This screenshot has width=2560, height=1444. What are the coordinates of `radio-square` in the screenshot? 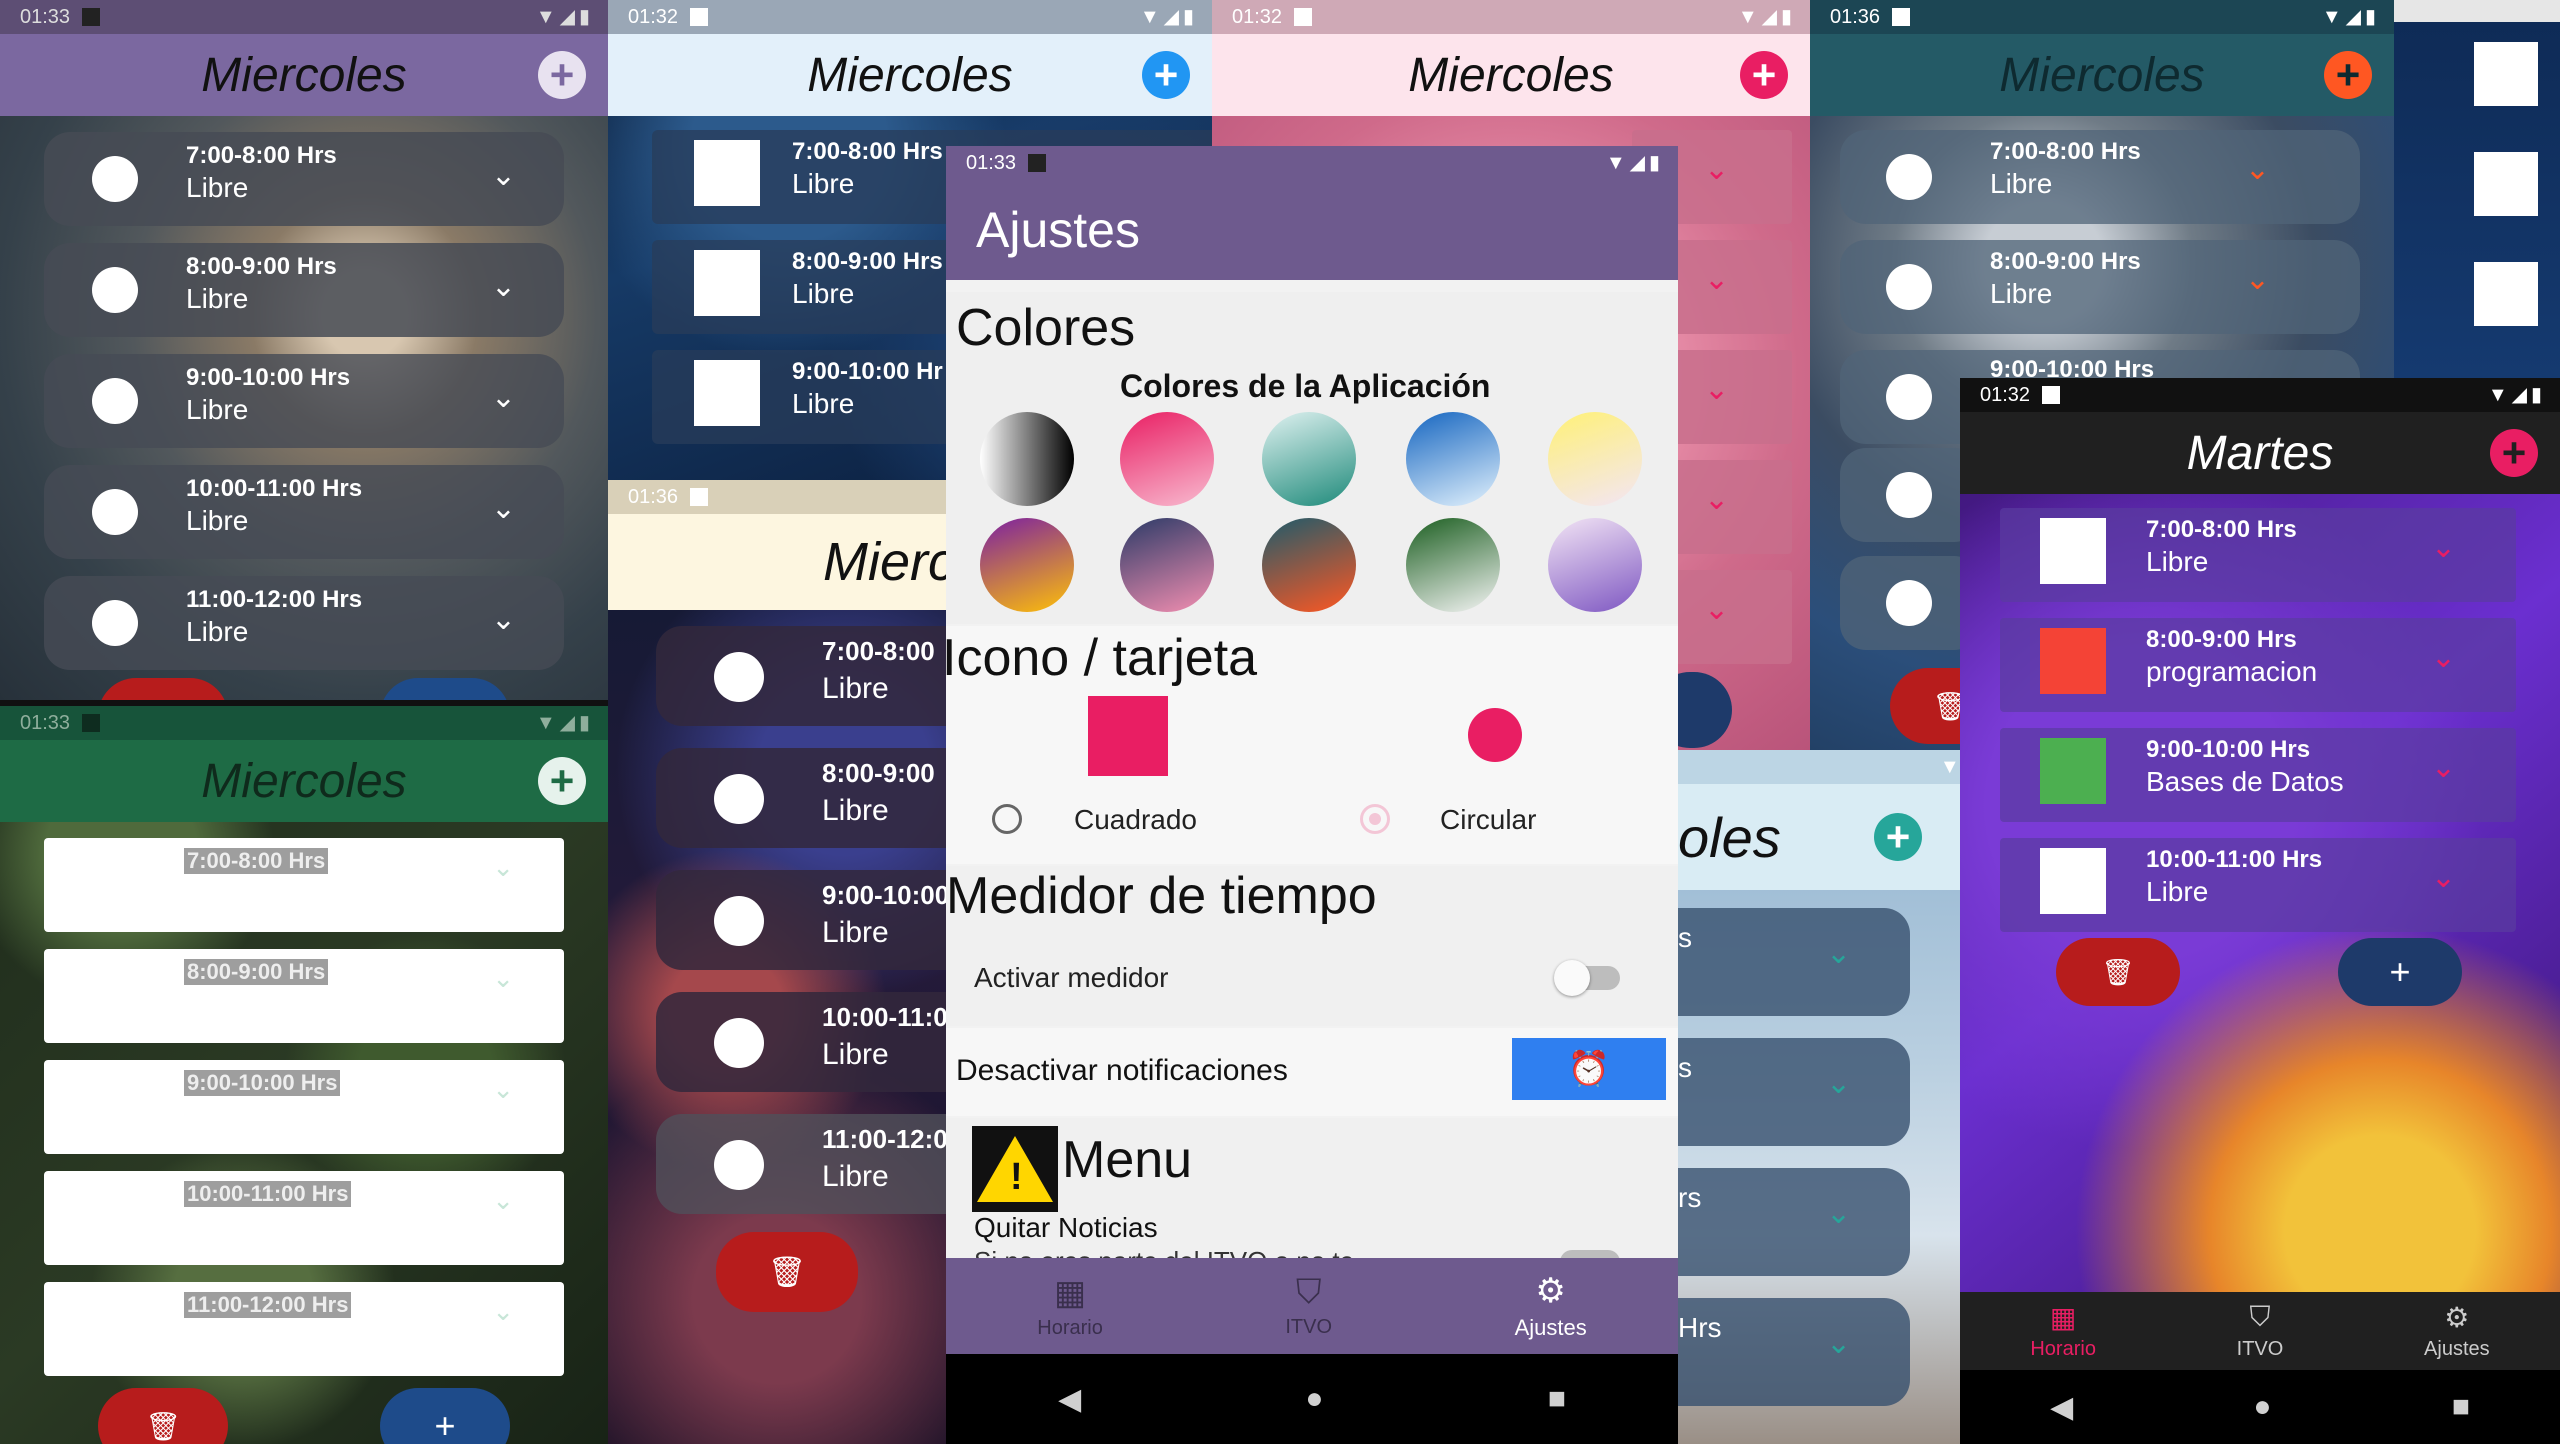 It's located at (1007, 819).